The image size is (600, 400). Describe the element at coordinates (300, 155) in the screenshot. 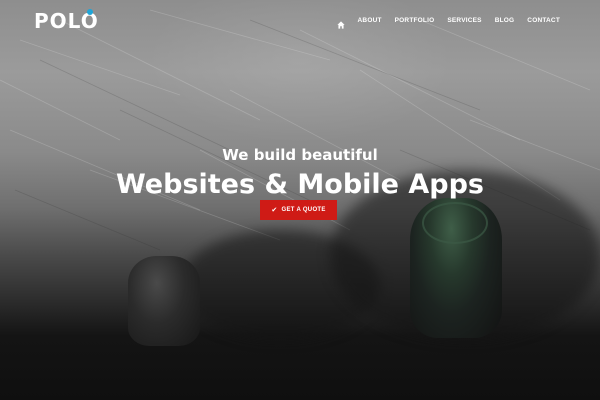

I see `hero-subtitle: We build beautiful` at that location.